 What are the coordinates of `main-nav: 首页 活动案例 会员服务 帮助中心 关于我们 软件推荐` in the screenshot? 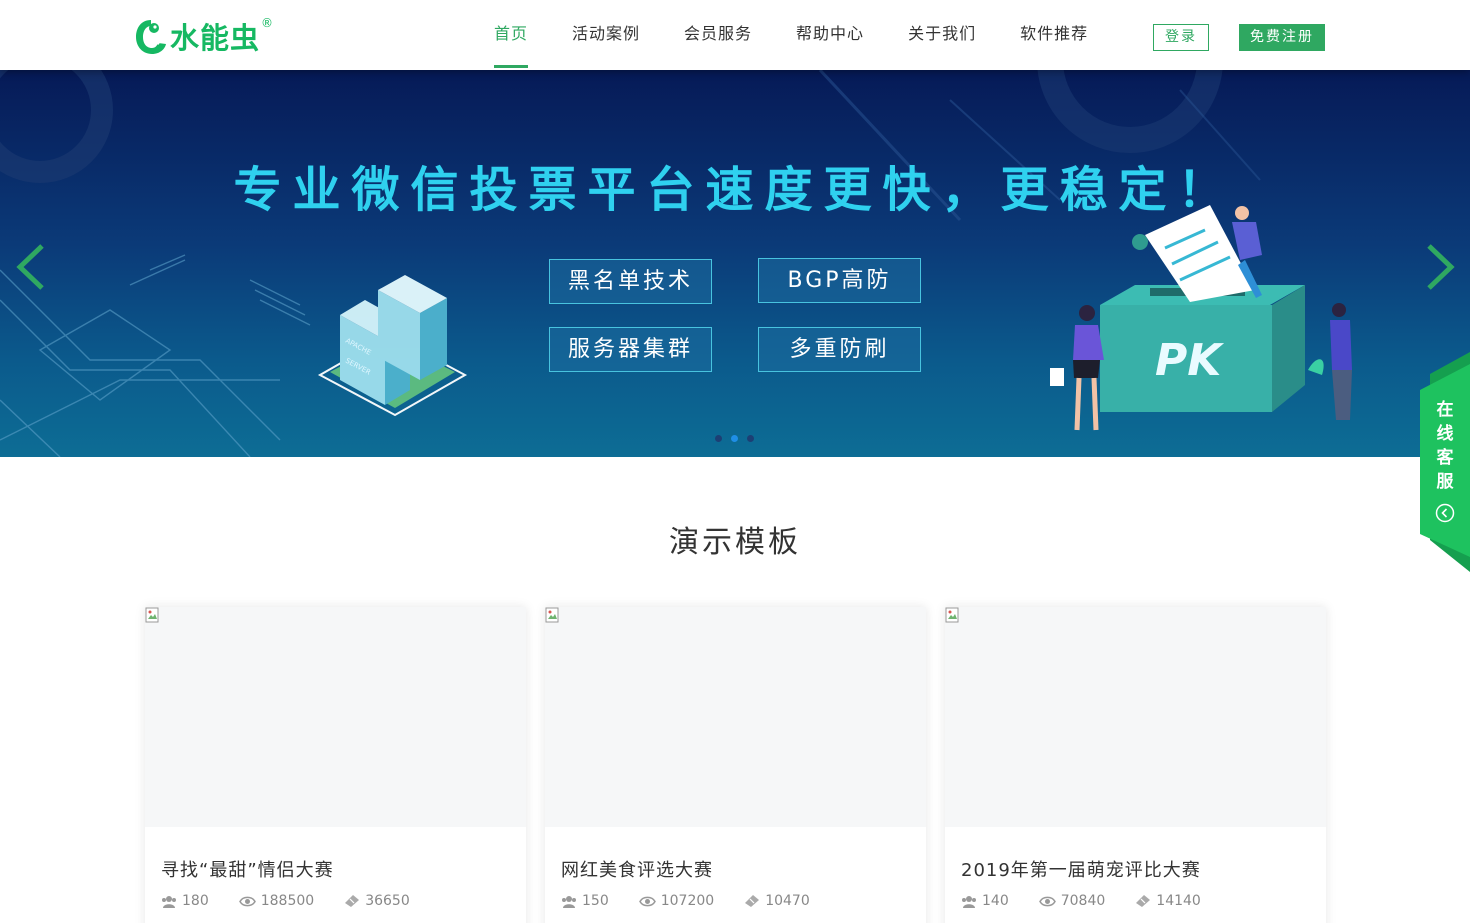 It's located at (813, 35).